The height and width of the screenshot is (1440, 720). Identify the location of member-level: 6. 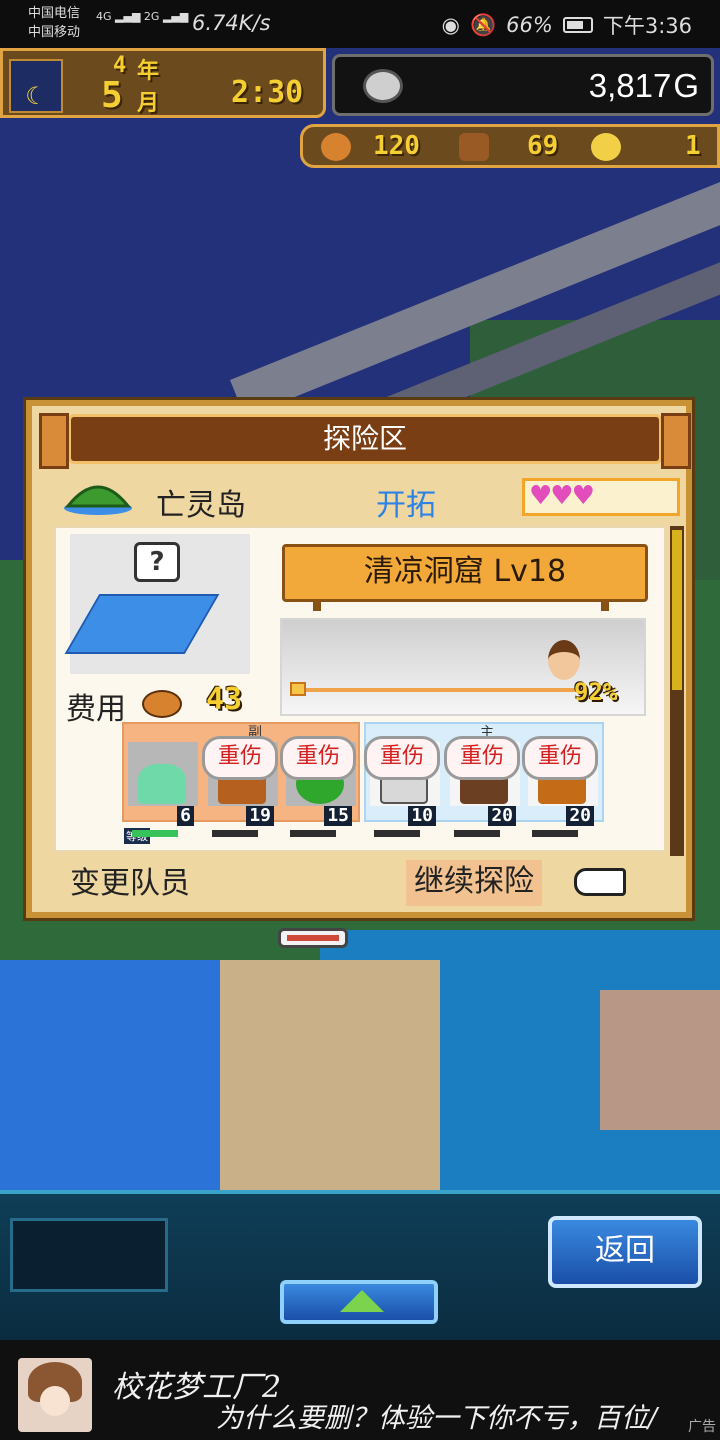
(185, 816).